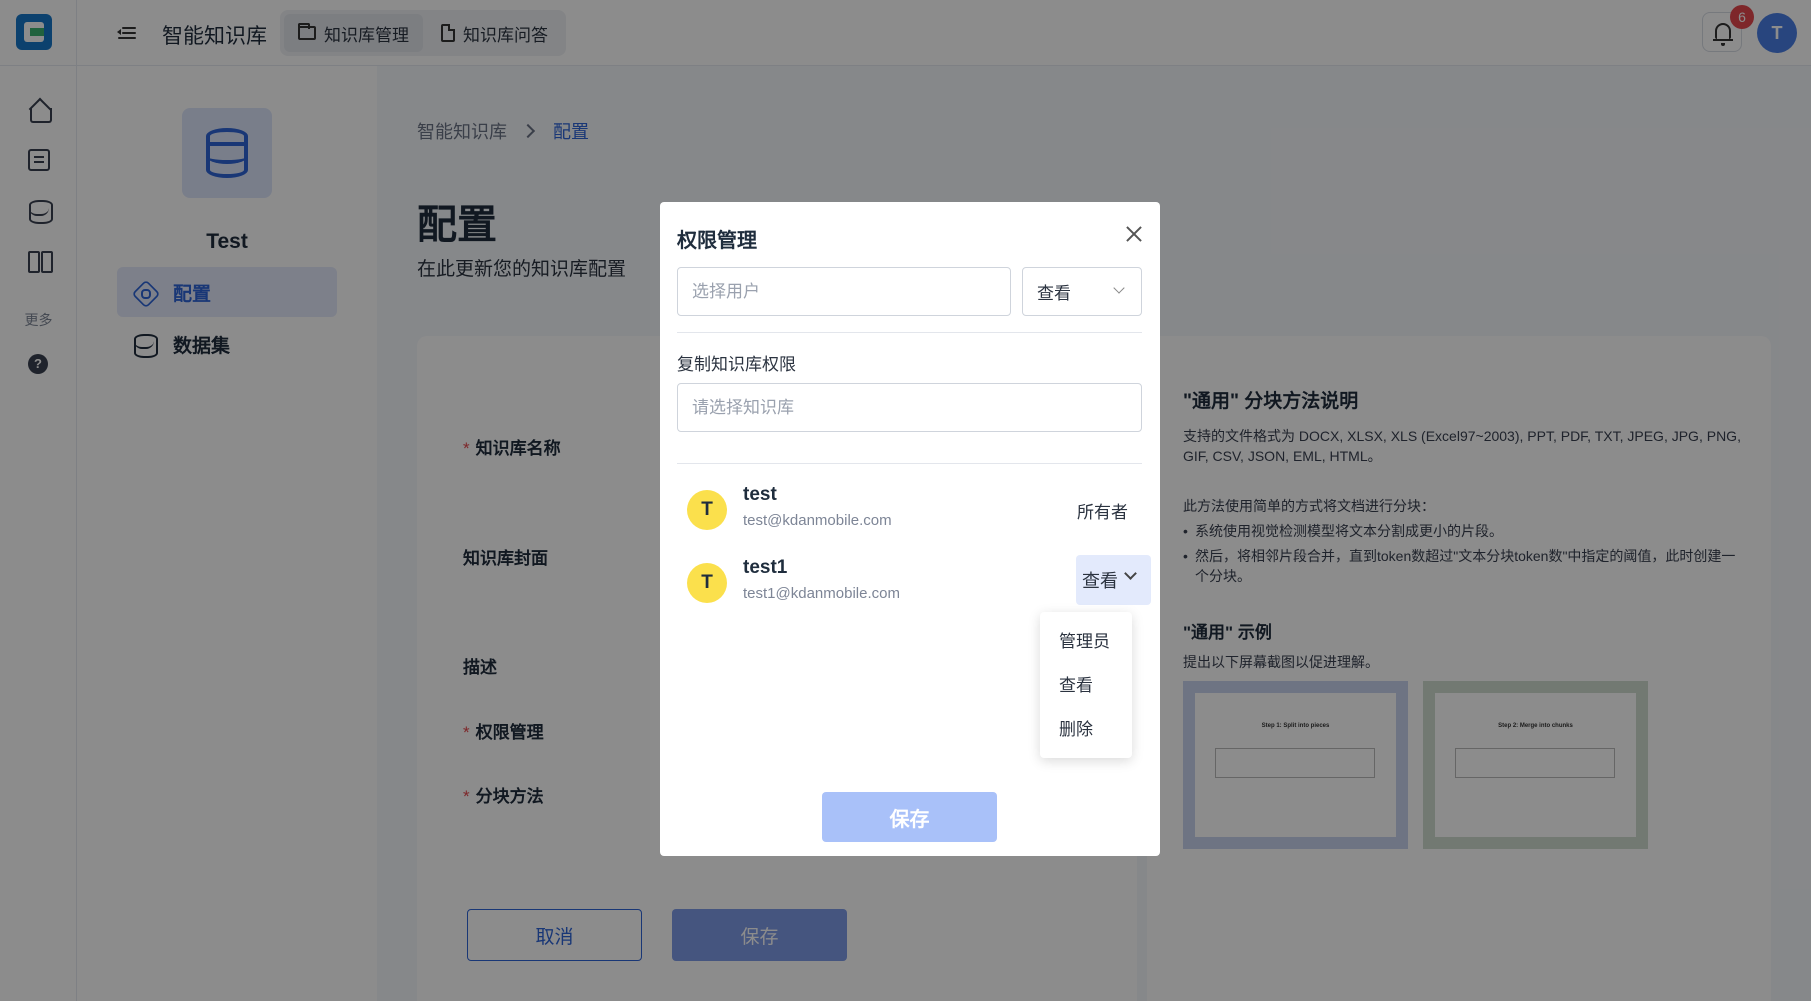 The image size is (1811, 1001). I want to click on member-email: test@kdanmobile.com, so click(817, 520).